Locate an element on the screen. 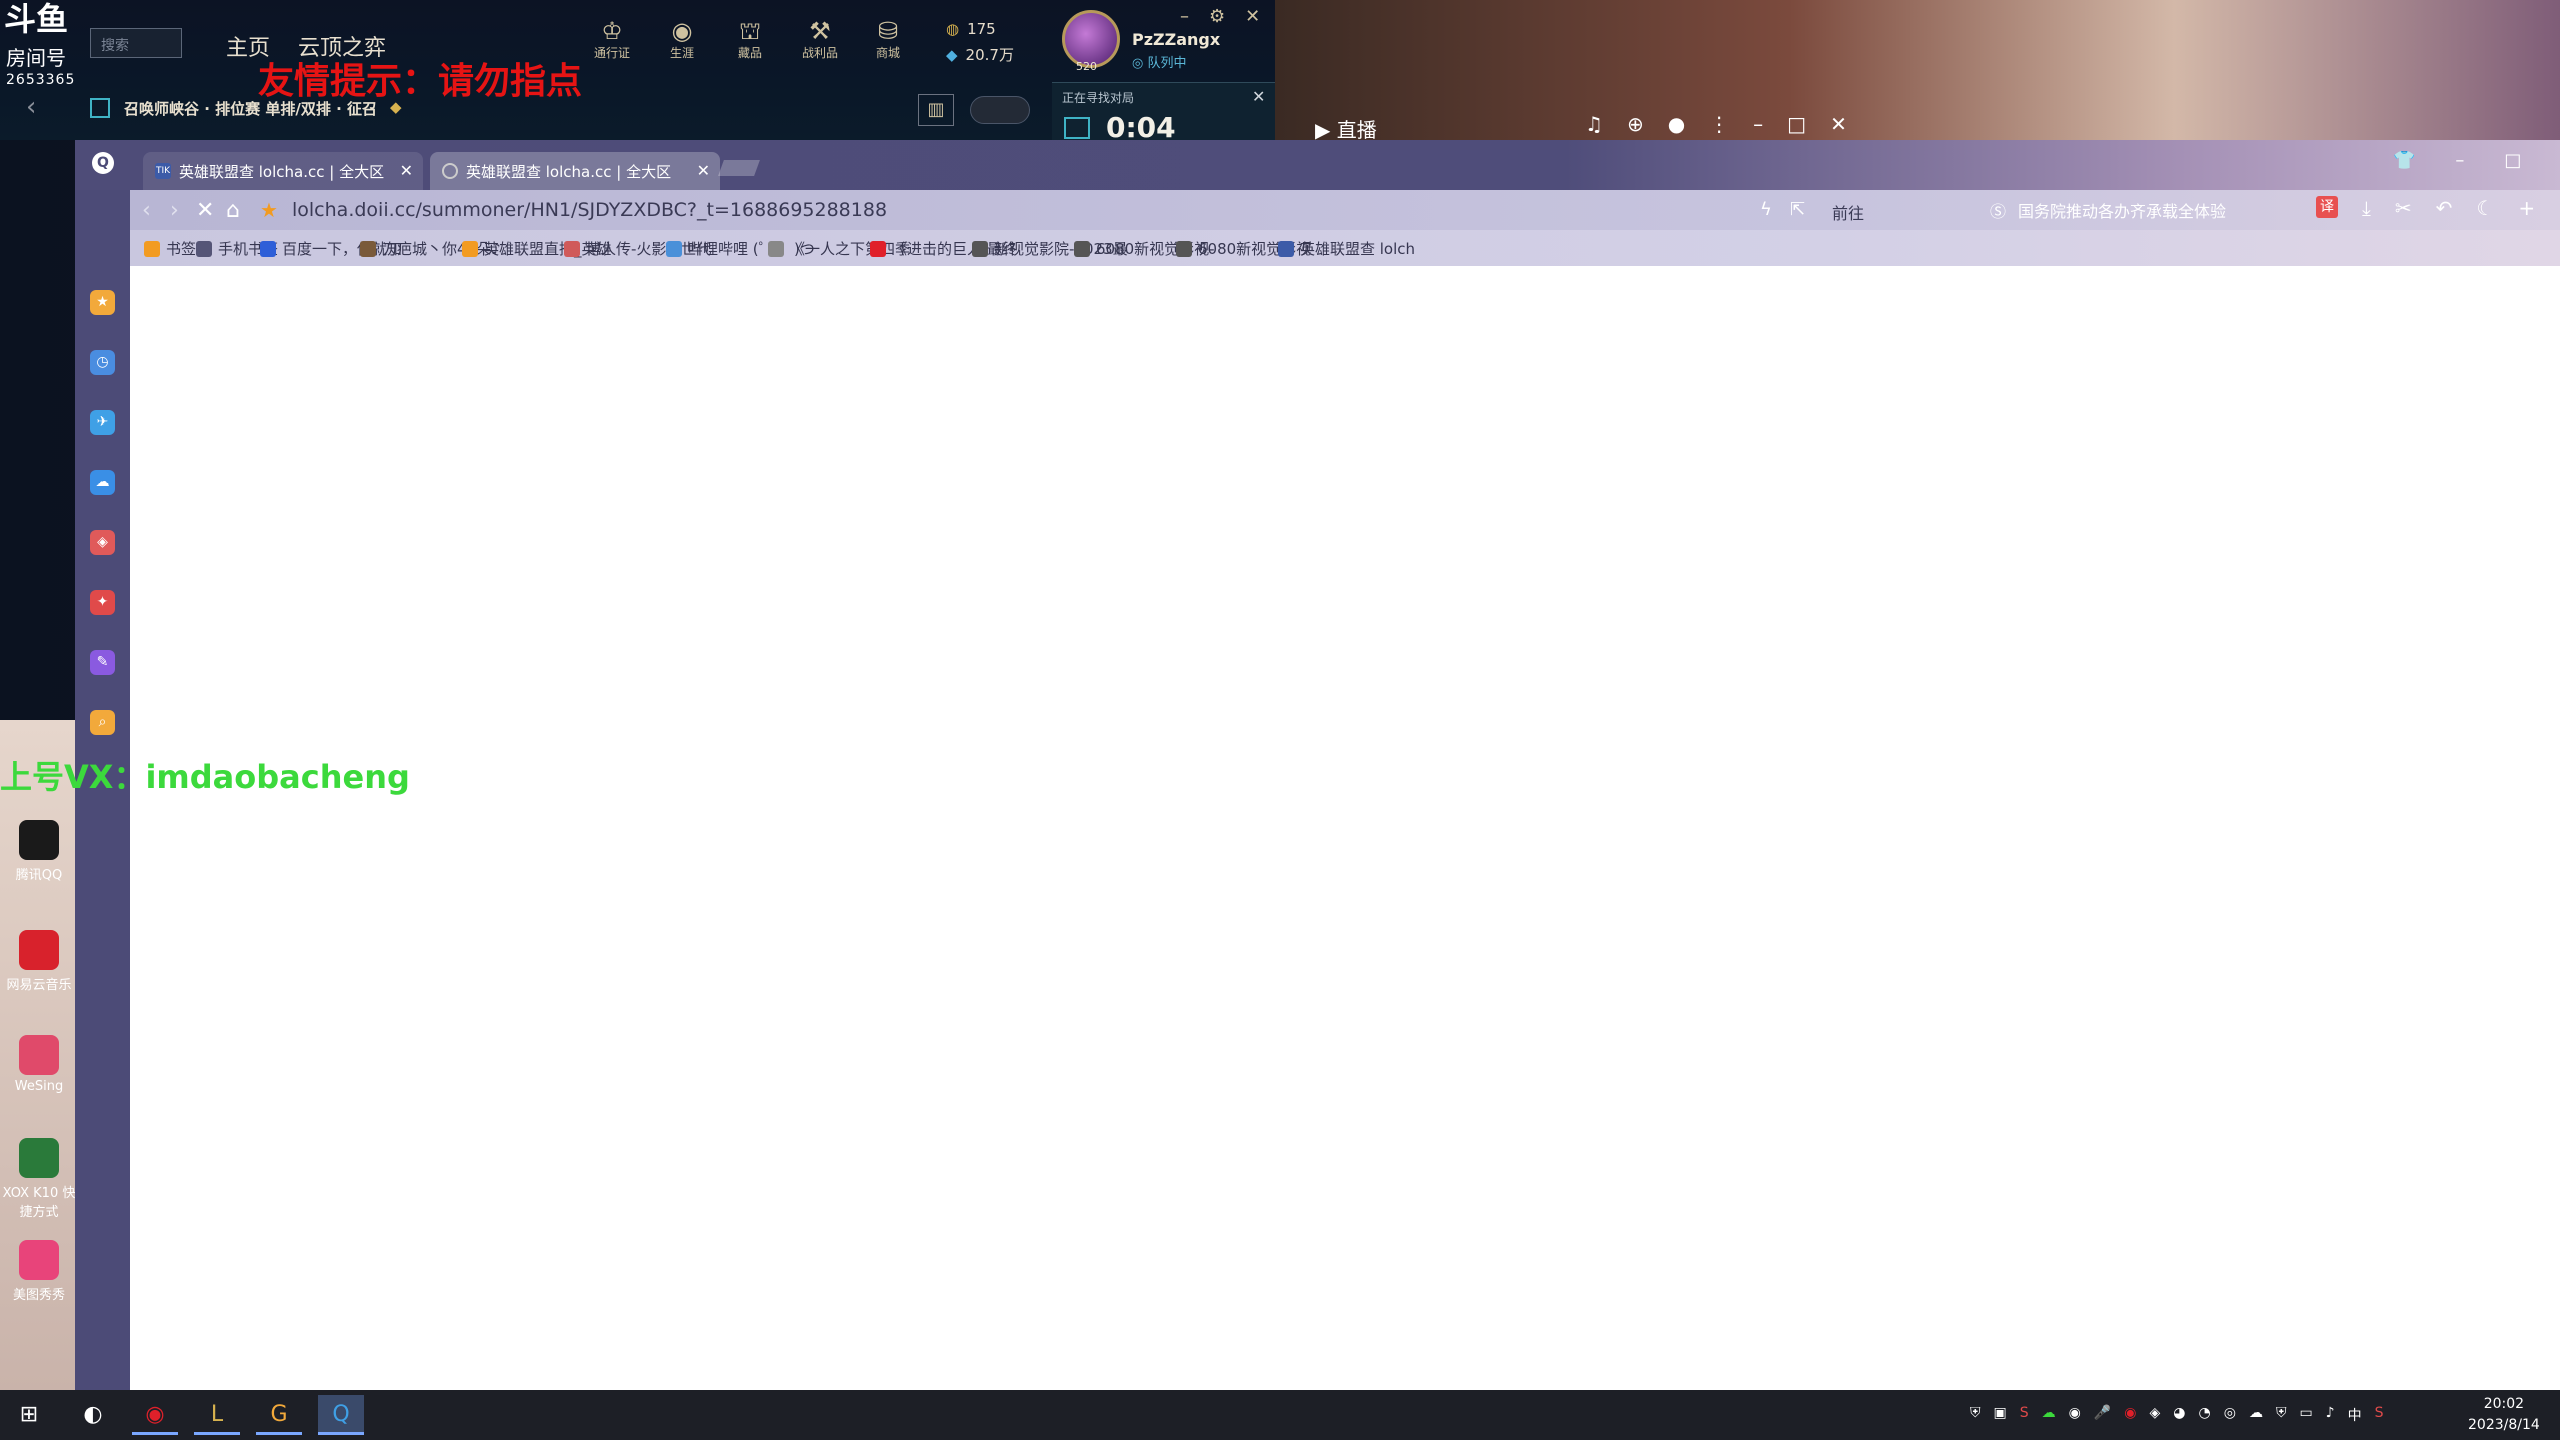 Image resolution: width=2560 pixels, height=1440 pixels. store-icon: ⛁ is located at coordinates (888, 31).